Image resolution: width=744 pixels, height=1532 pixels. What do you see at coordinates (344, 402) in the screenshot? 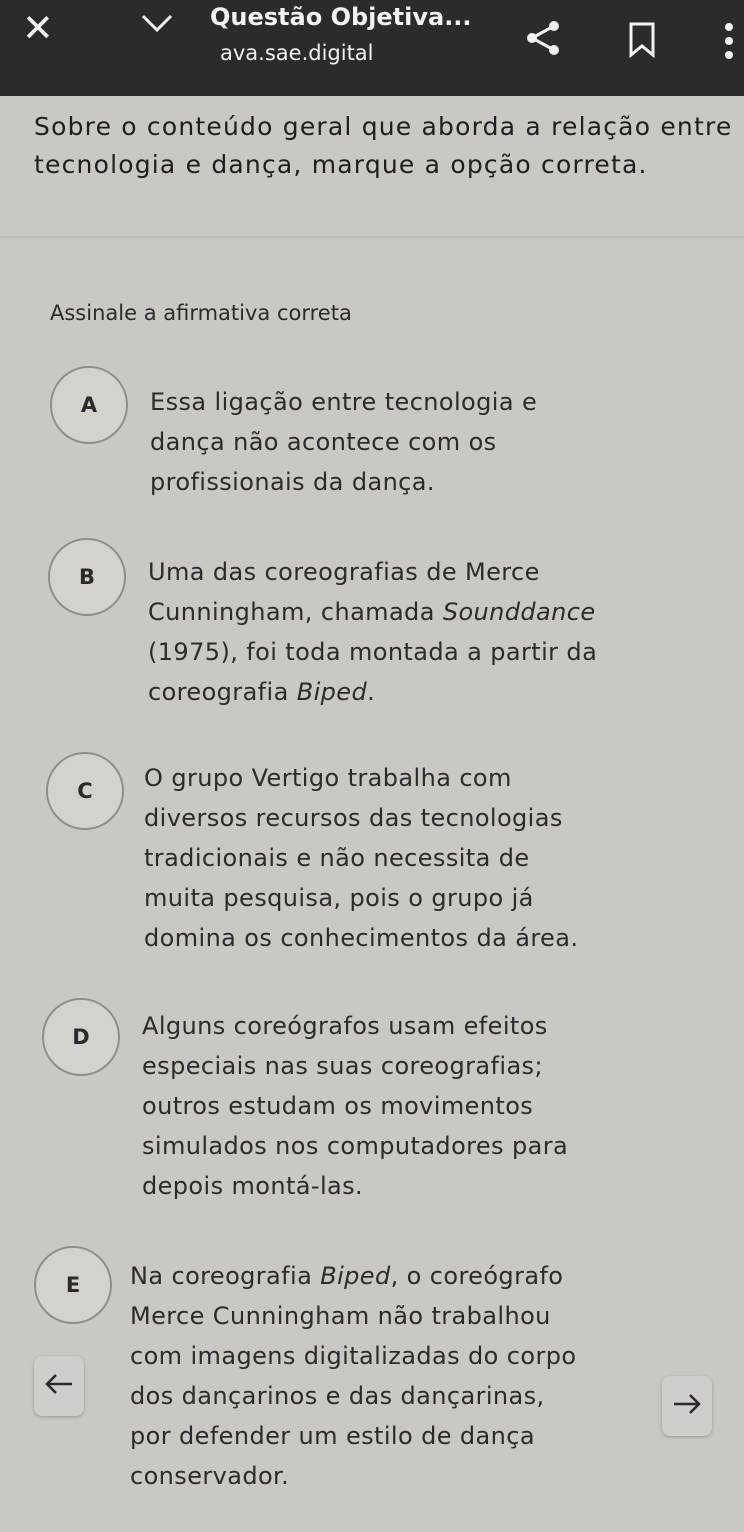
I see `option-line: Essa ligação entre tecnologia e` at bounding box center [344, 402].